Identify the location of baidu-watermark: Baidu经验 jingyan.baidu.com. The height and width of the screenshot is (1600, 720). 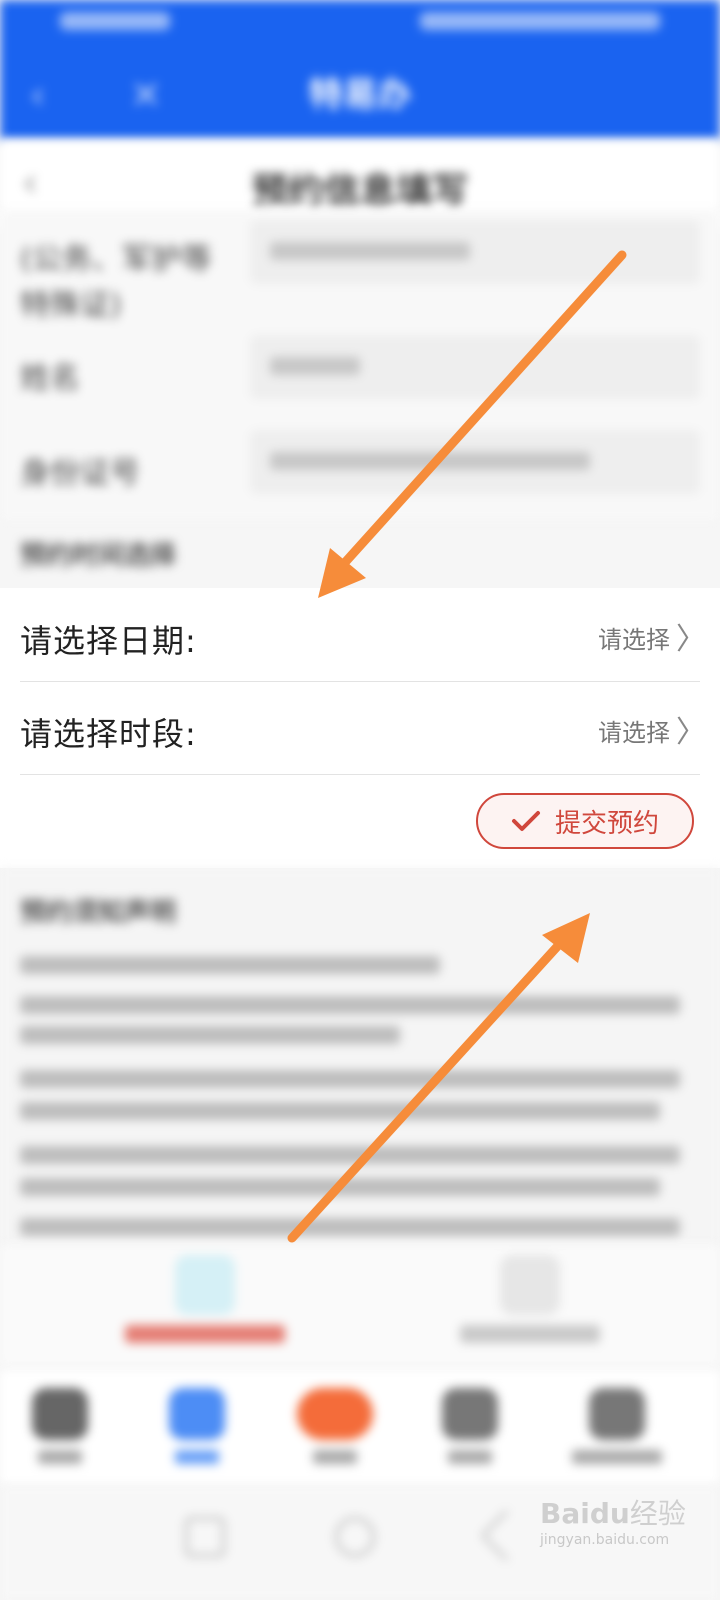
(625, 1532).